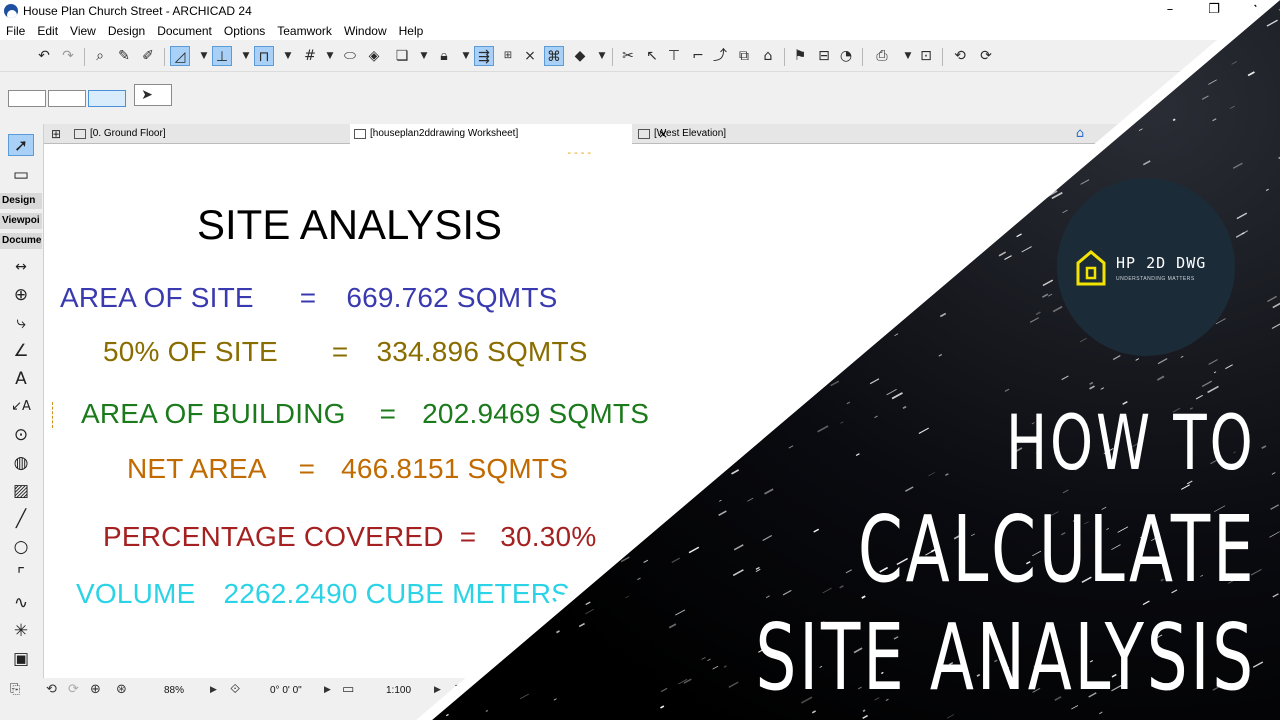 Image resolution: width=1280 pixels, height=720 pixels. What do you see at coordinates (720, 56) in the screenshot?
I see `curve-icon: ⤴` at bounding box center [720, 56].